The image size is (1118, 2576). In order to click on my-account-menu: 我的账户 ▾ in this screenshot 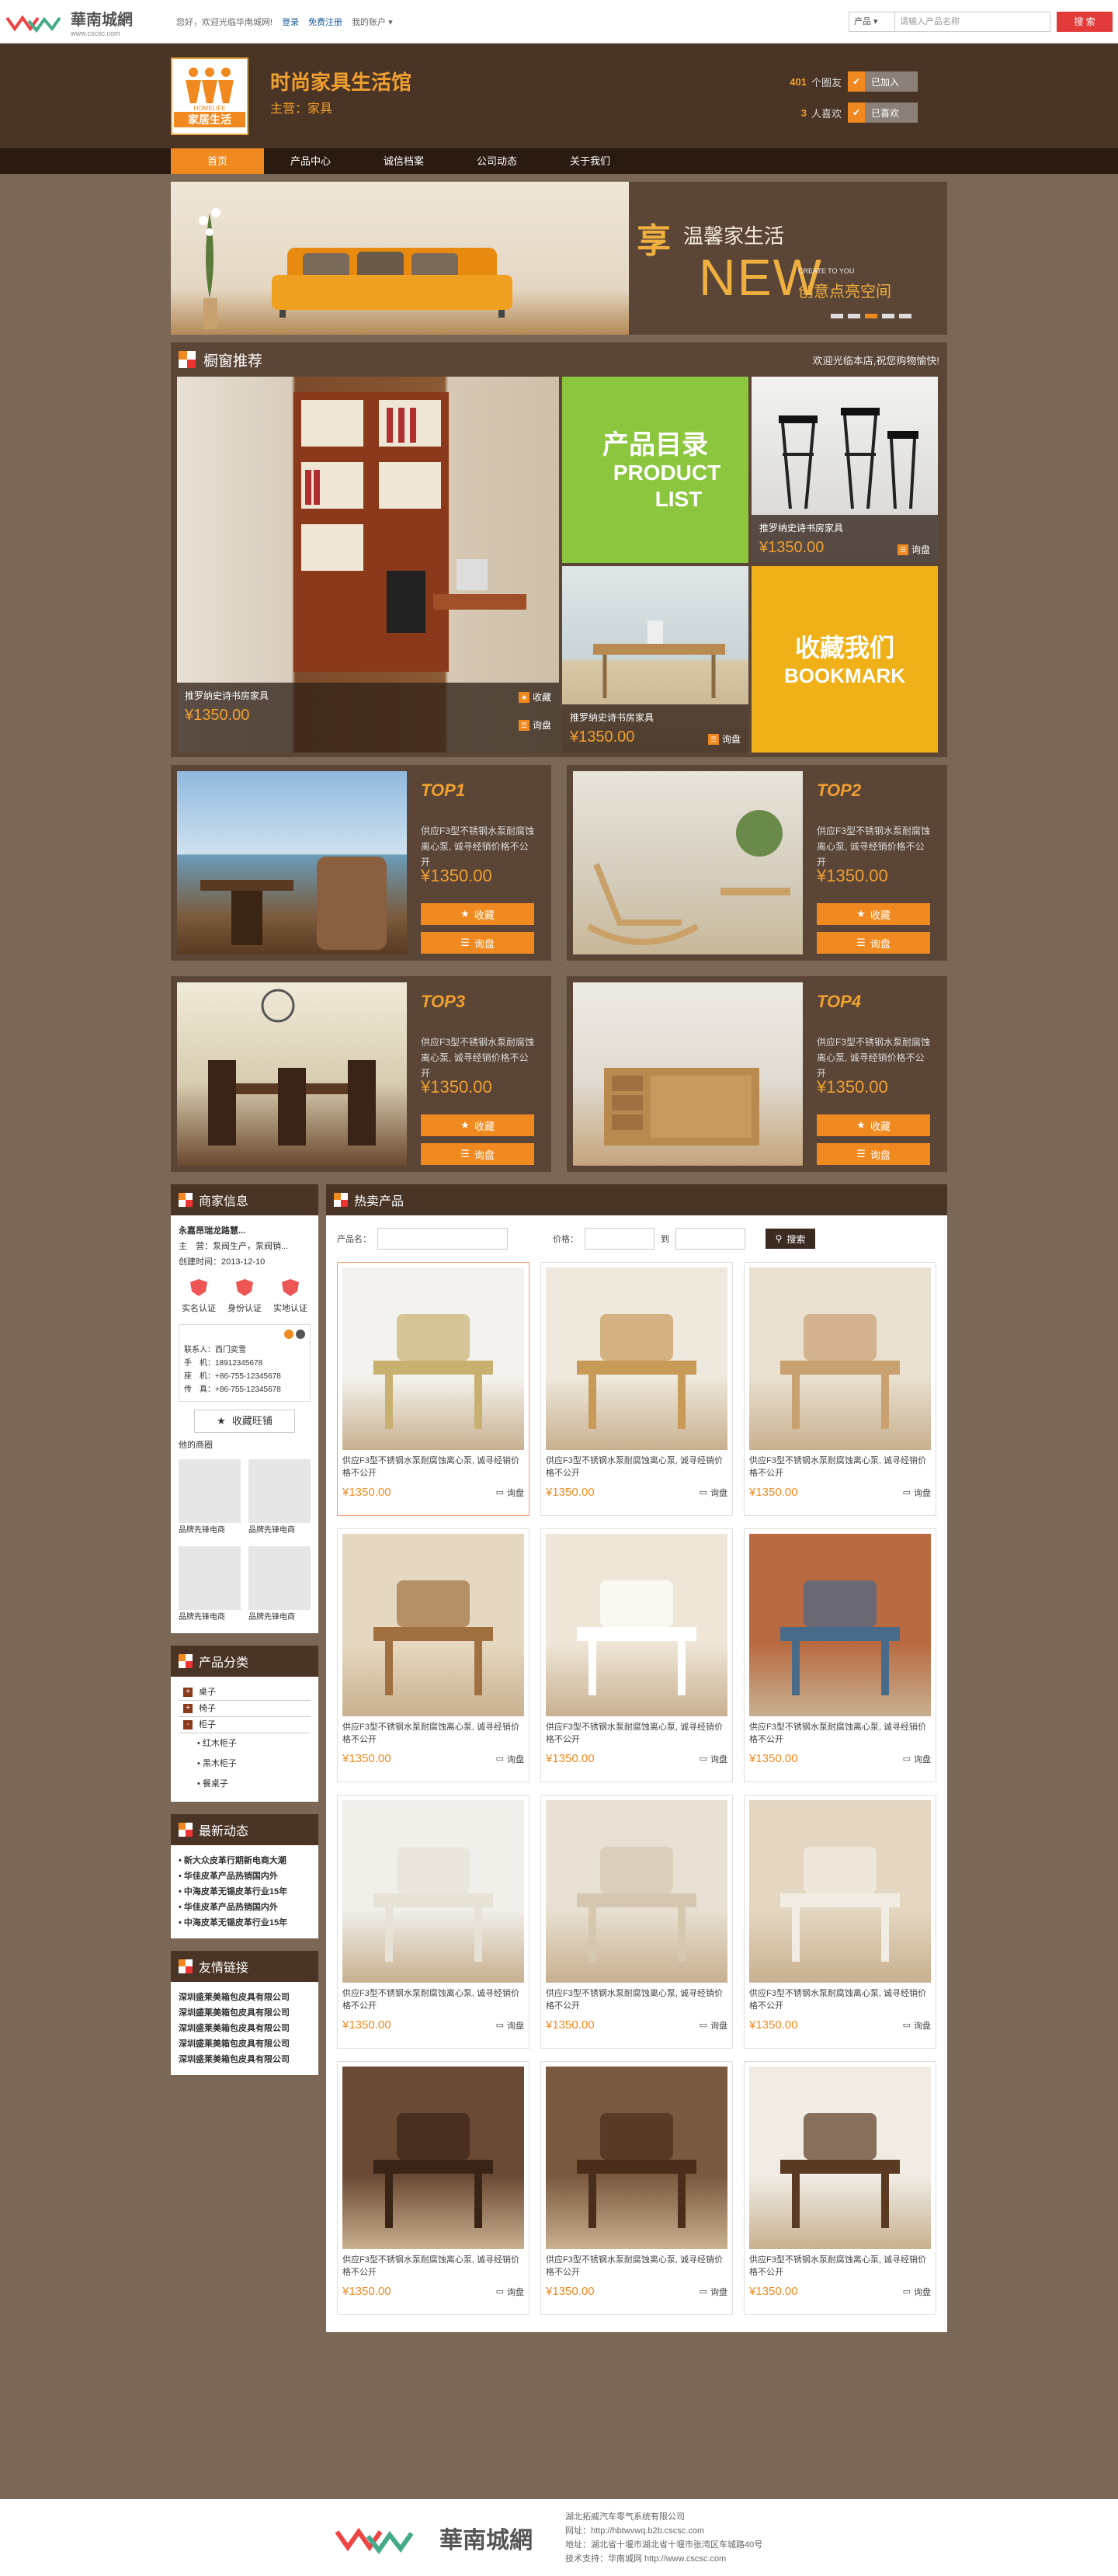, I will do `click(372, 22)`.